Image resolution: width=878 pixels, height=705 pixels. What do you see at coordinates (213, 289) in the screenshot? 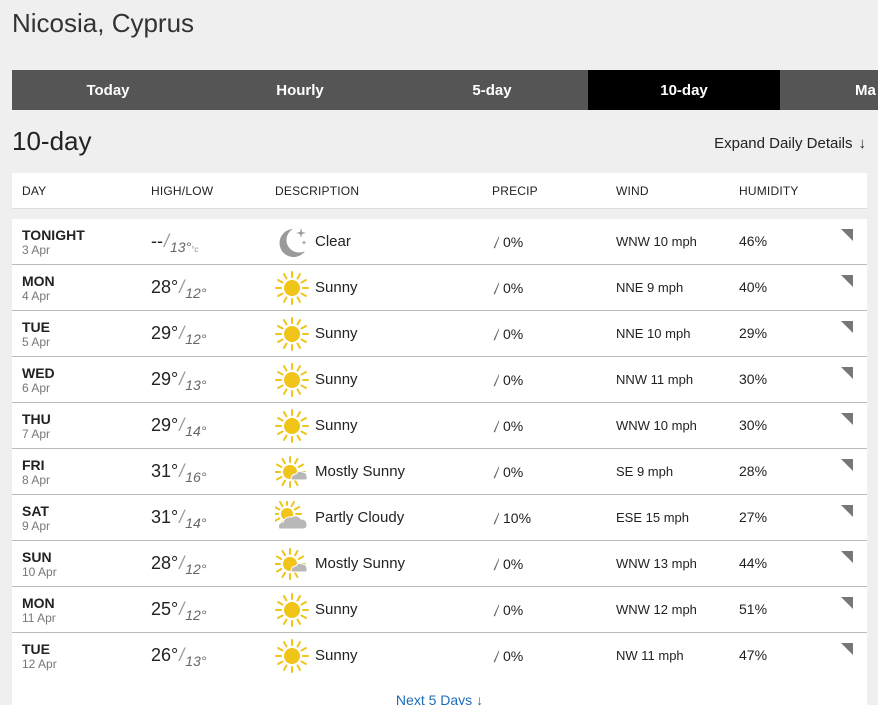
I see `highlow-cell: 28°/12°` at bounding box center [213, 289].